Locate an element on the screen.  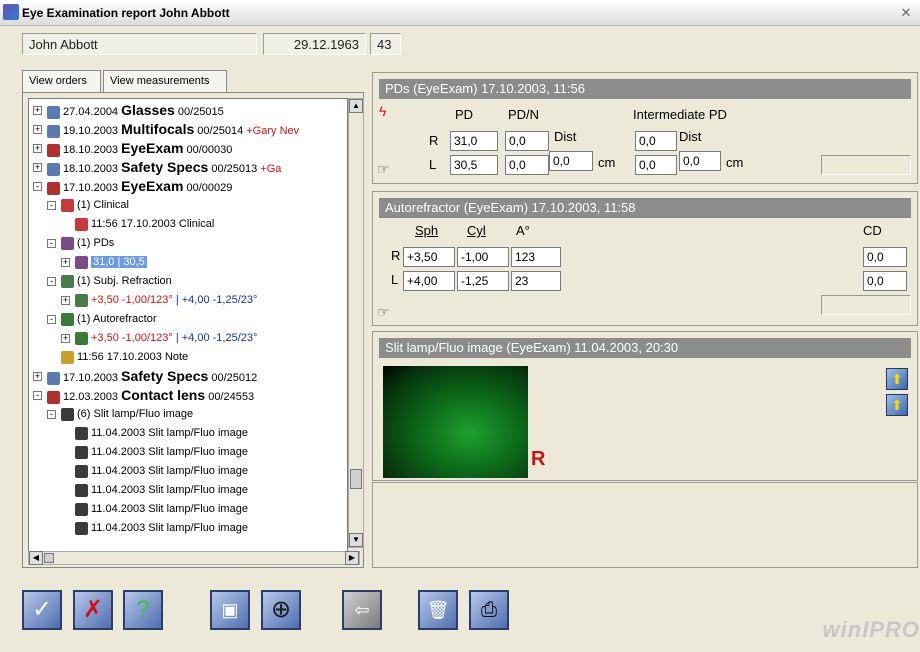
axis-r-field: 123 is located at coordinates (536, 257).